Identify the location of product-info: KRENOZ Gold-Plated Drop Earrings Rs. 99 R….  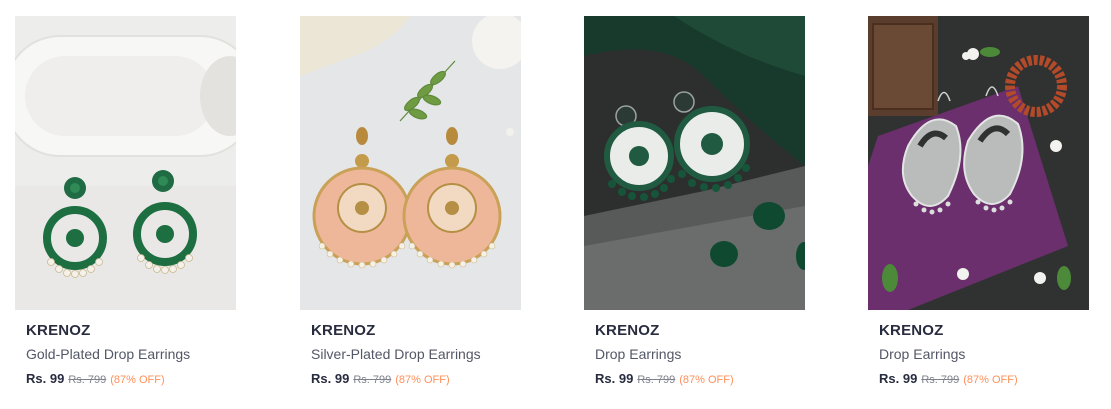
(125, 349).